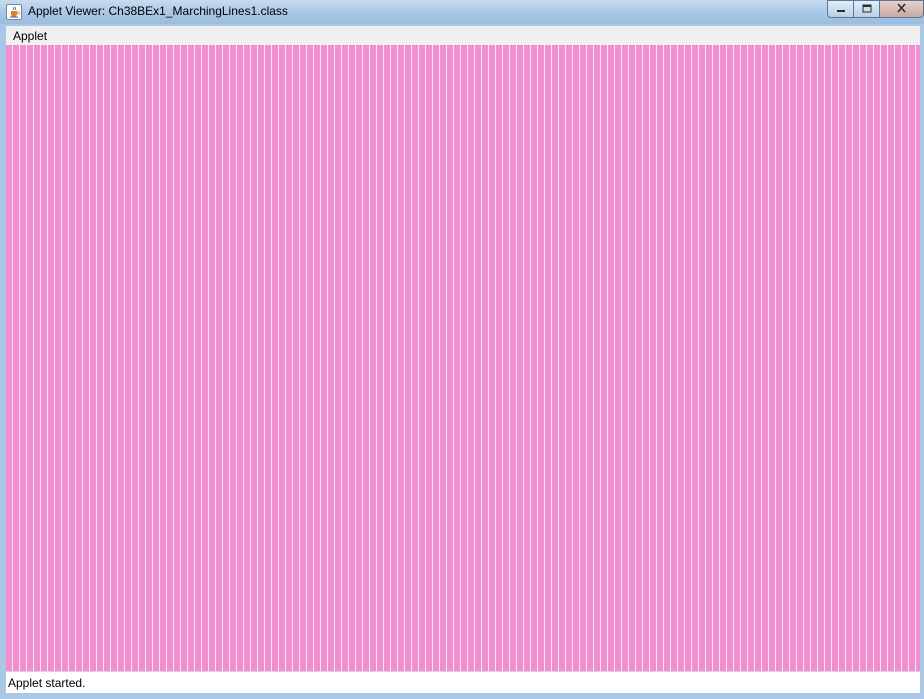  I want to click on java-cup-icon, so click(14, 12).